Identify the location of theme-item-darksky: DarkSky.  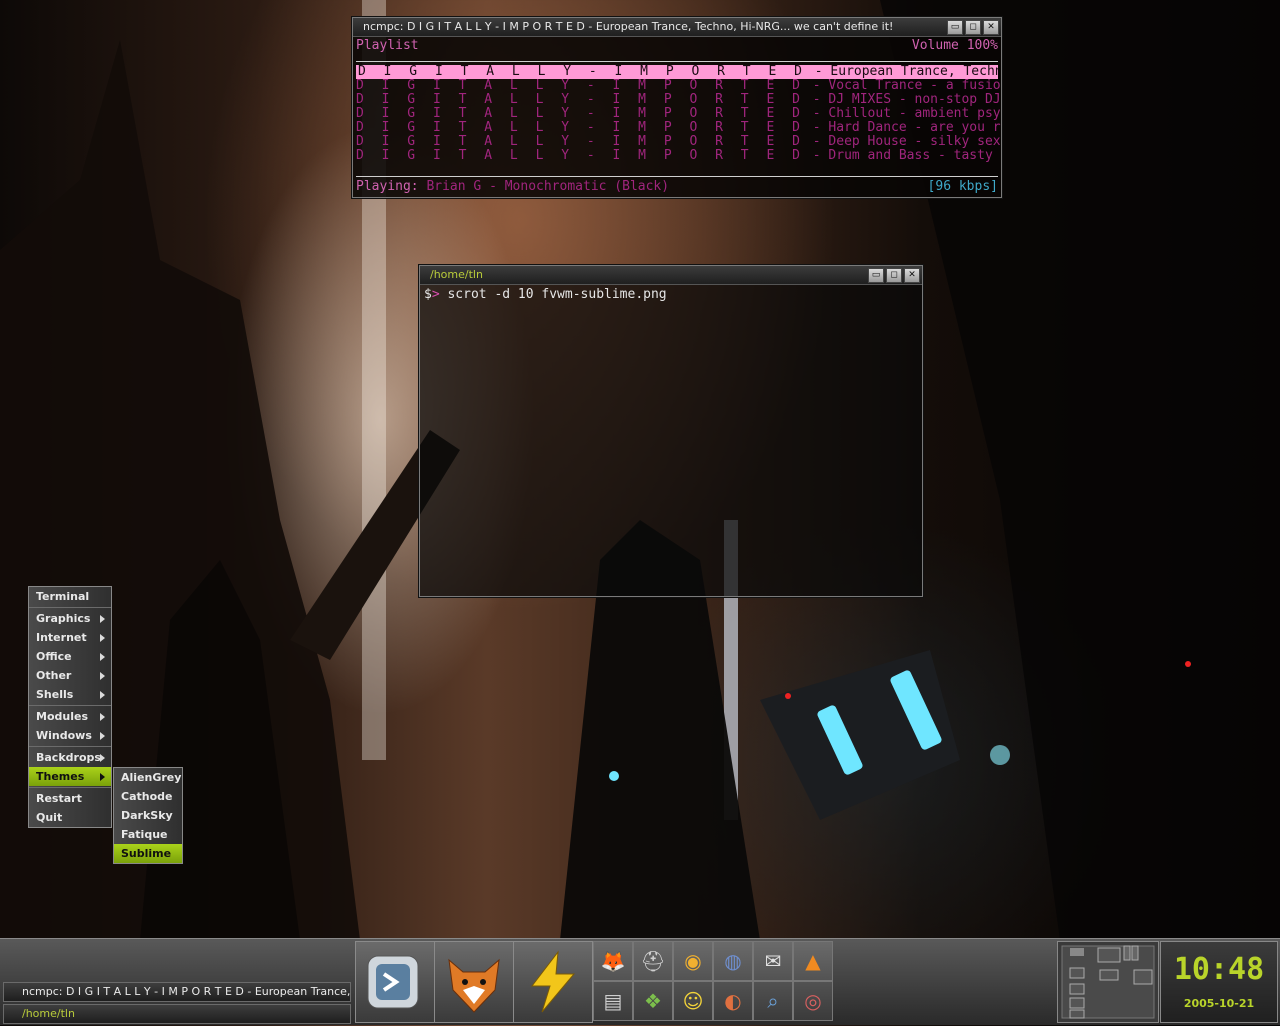
(148, 815).